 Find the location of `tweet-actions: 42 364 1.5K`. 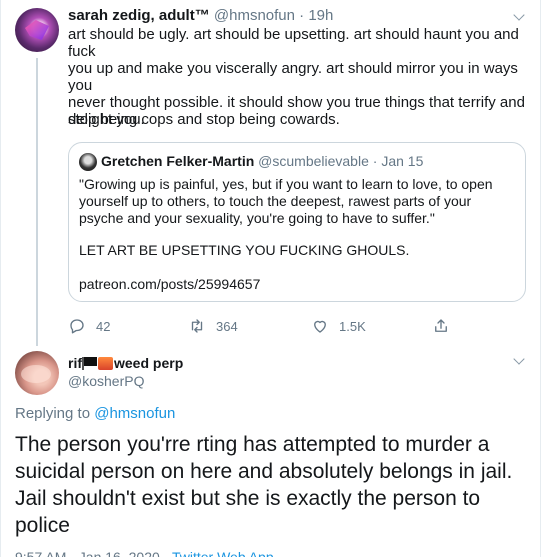

tweet-actions: 42 364 1.5K is located at coordinates (263, 326).